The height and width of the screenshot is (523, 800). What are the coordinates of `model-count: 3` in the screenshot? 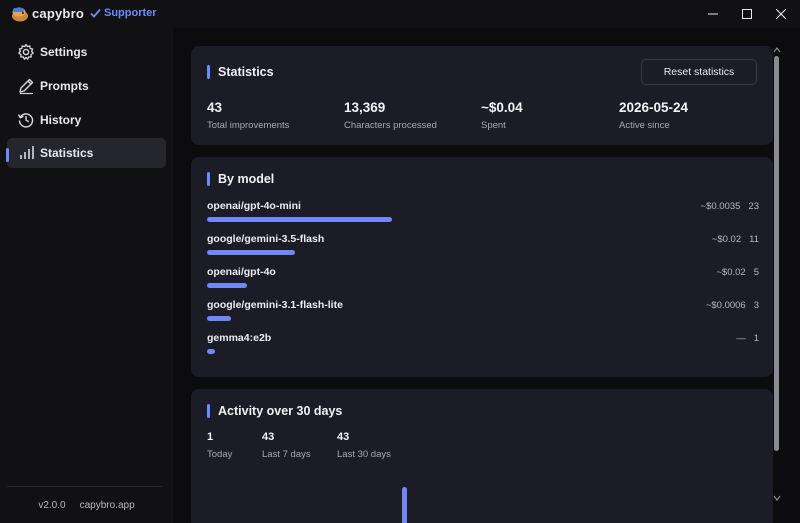 It's located at (756, 305).